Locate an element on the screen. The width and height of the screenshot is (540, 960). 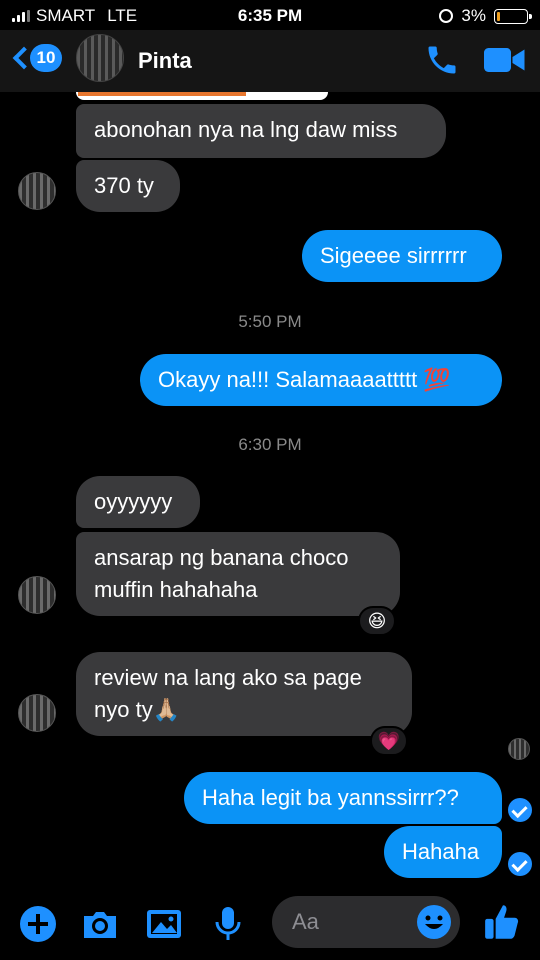
phone-icon is located at coordinates (442, 60).